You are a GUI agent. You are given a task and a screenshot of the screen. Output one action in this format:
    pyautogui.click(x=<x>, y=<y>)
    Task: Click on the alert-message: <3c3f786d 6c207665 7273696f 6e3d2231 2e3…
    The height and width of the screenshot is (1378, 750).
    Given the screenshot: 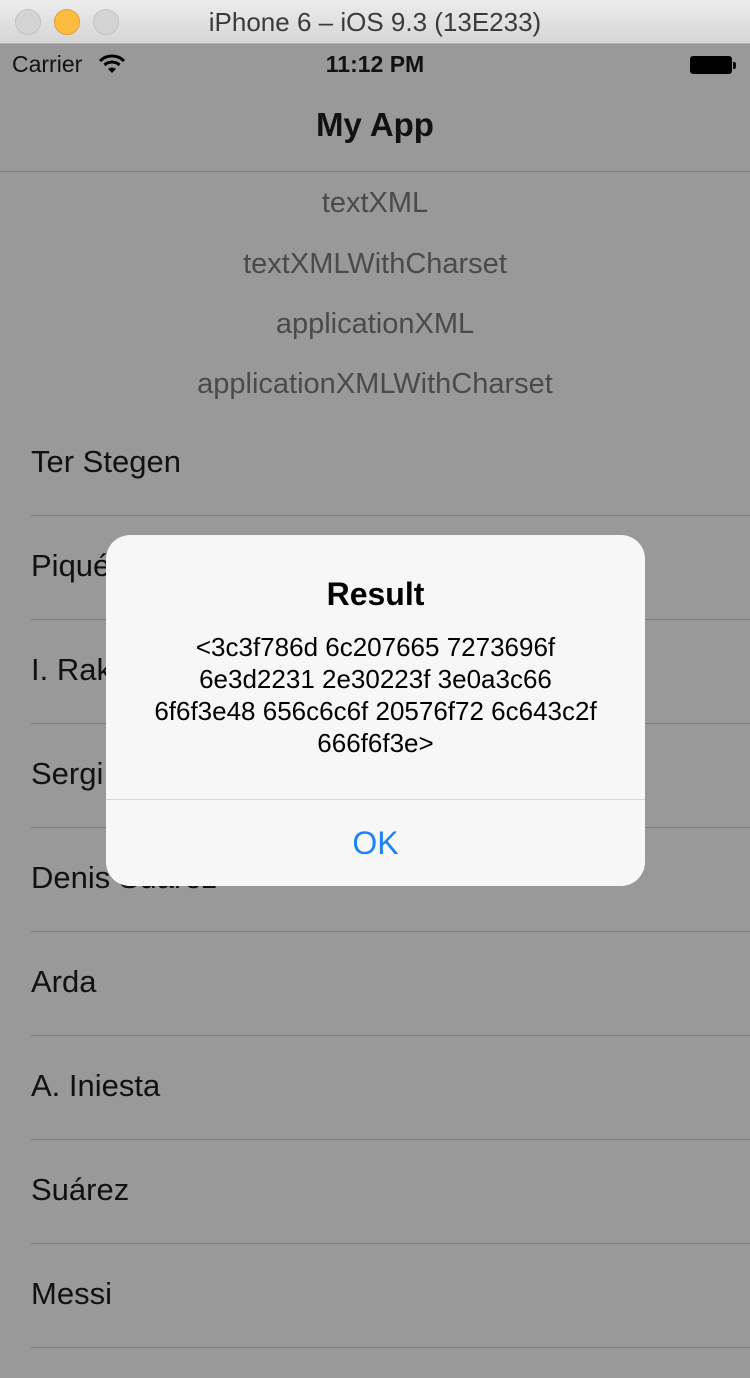 What is the action you would take?
    pyautogui.click(x=375, y=695)
    